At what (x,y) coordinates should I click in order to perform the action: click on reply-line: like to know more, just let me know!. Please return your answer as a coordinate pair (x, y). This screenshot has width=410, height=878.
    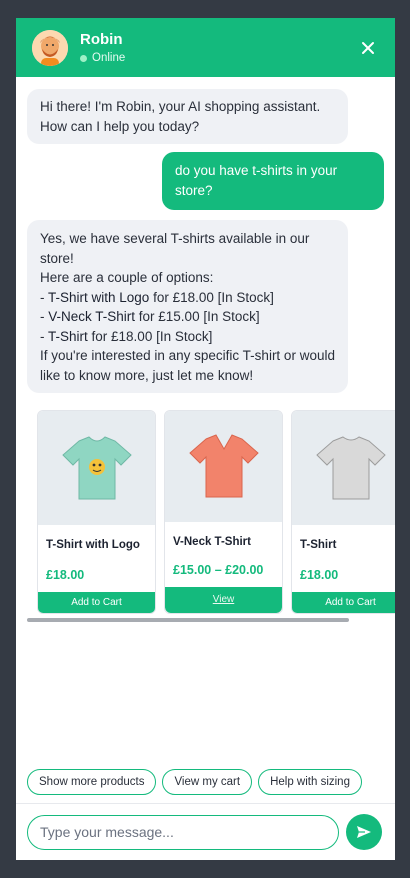
    Looking at the image, I should click on (147, 375).